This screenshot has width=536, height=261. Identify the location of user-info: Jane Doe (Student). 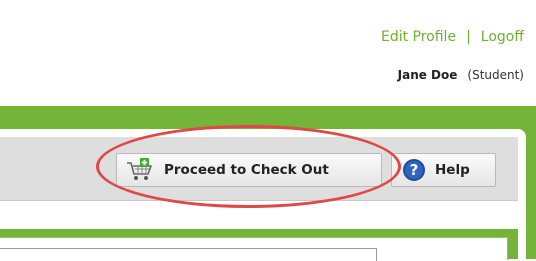
(461, 75).